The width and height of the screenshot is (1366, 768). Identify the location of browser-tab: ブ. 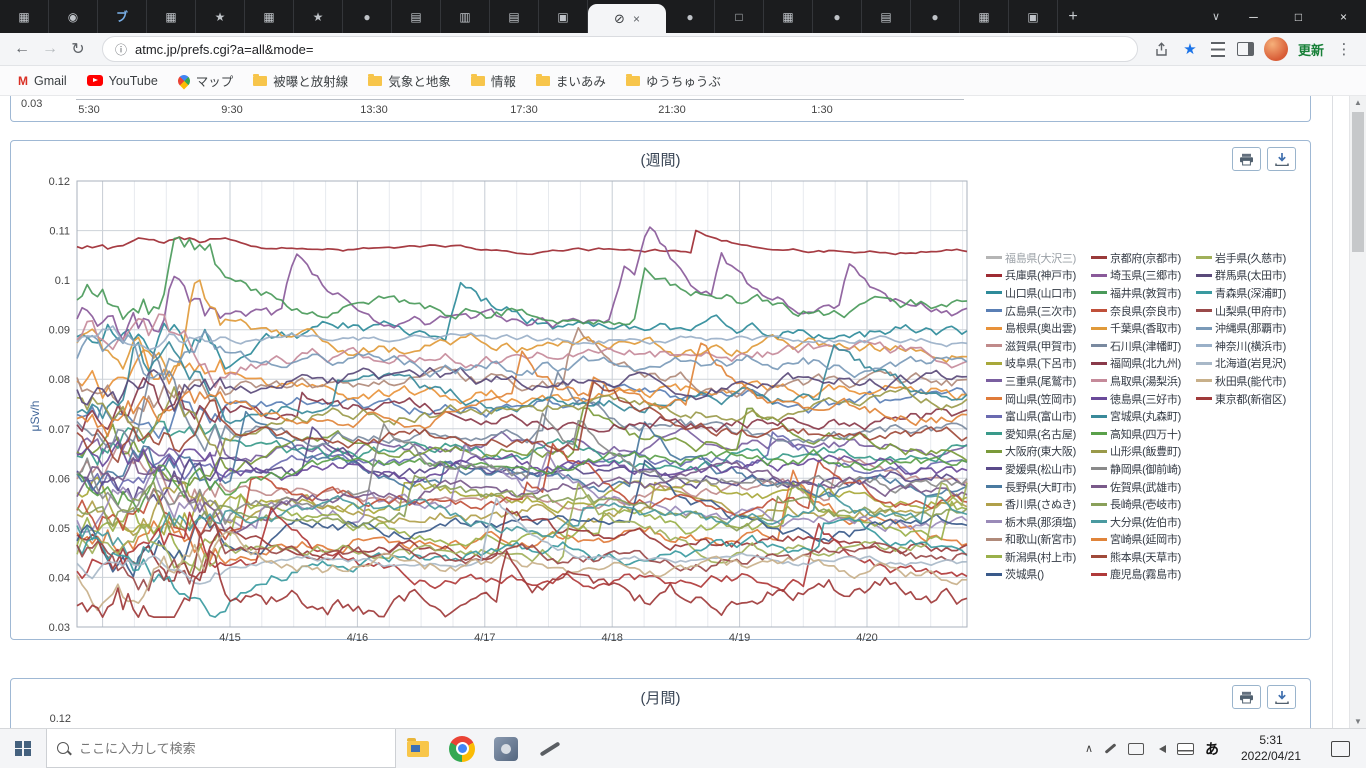
(122, 16).